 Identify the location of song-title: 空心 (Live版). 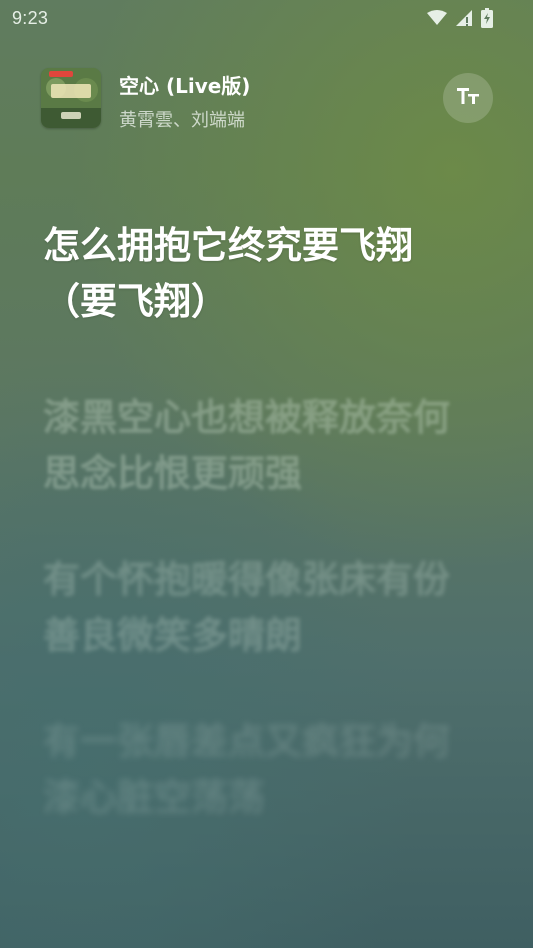
(185, 86).